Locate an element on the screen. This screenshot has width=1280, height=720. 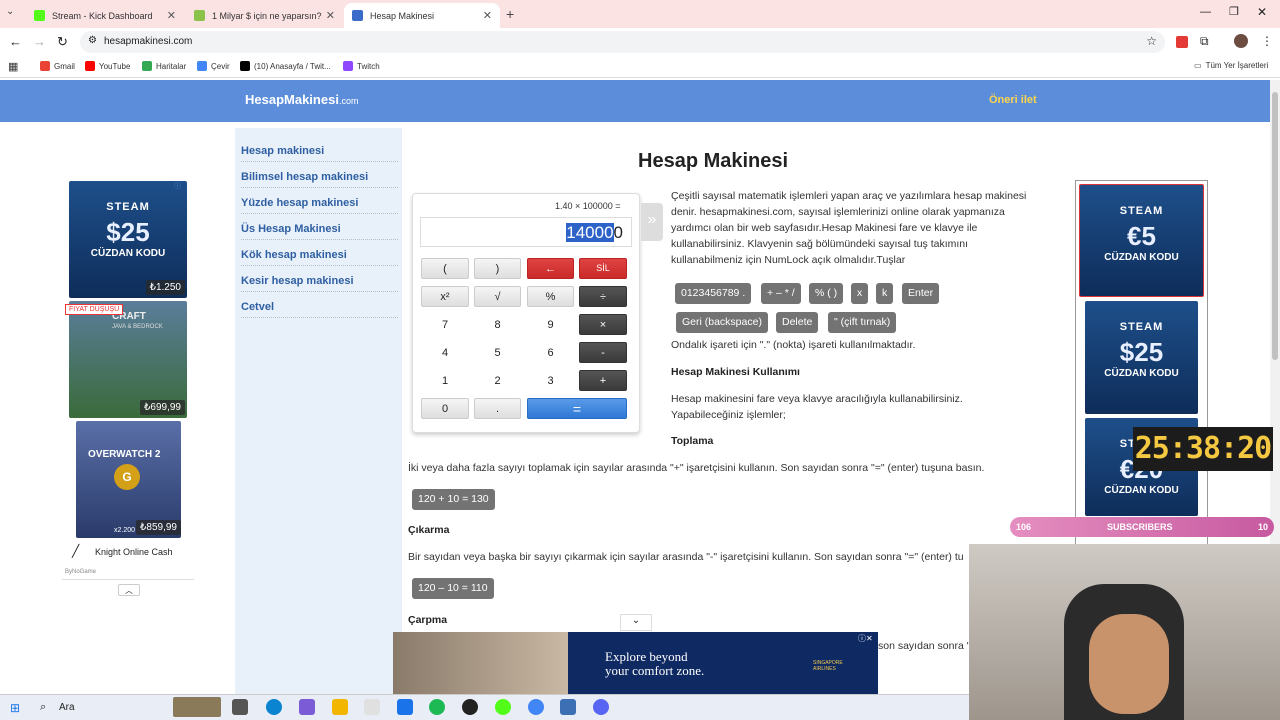
bookmark-maps: Haritalar is located at coordinates (164, 66).